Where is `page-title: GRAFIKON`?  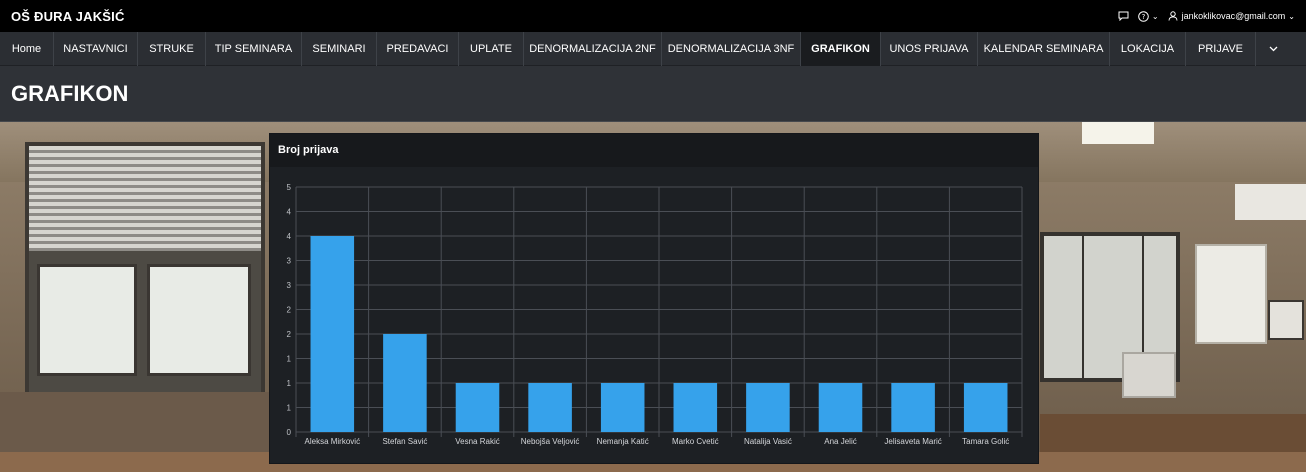
page-title: GRAFIKON is located at coordinates (70, 93).